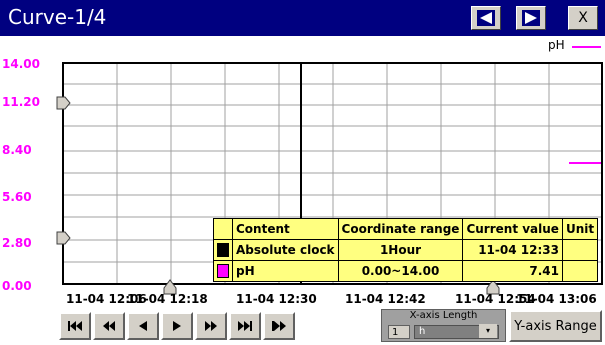  Describe the element at coordinates (302, 18) in the screenshot. I see `title-bar: Curve-1/4 X` at that location.